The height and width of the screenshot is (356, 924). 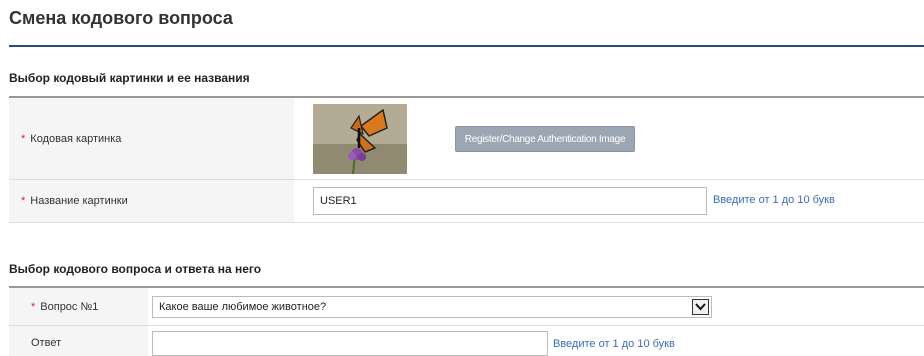 I want to click on title-divider, so click(x=466, y=46).